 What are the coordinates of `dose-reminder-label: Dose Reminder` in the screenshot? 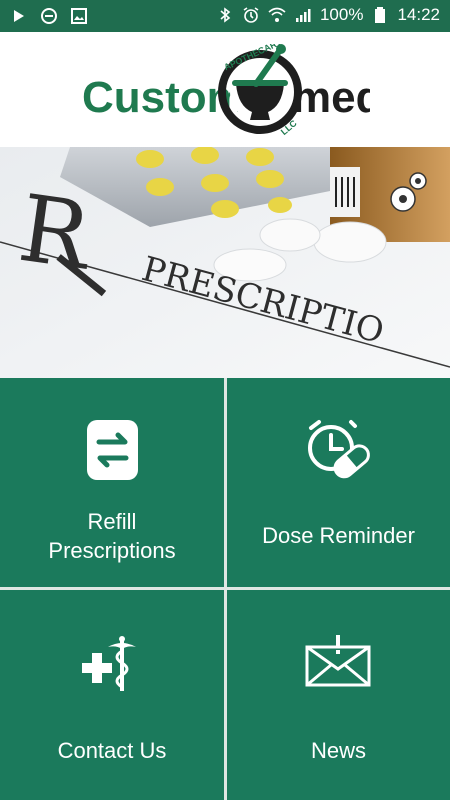 It's located at (338, 535).